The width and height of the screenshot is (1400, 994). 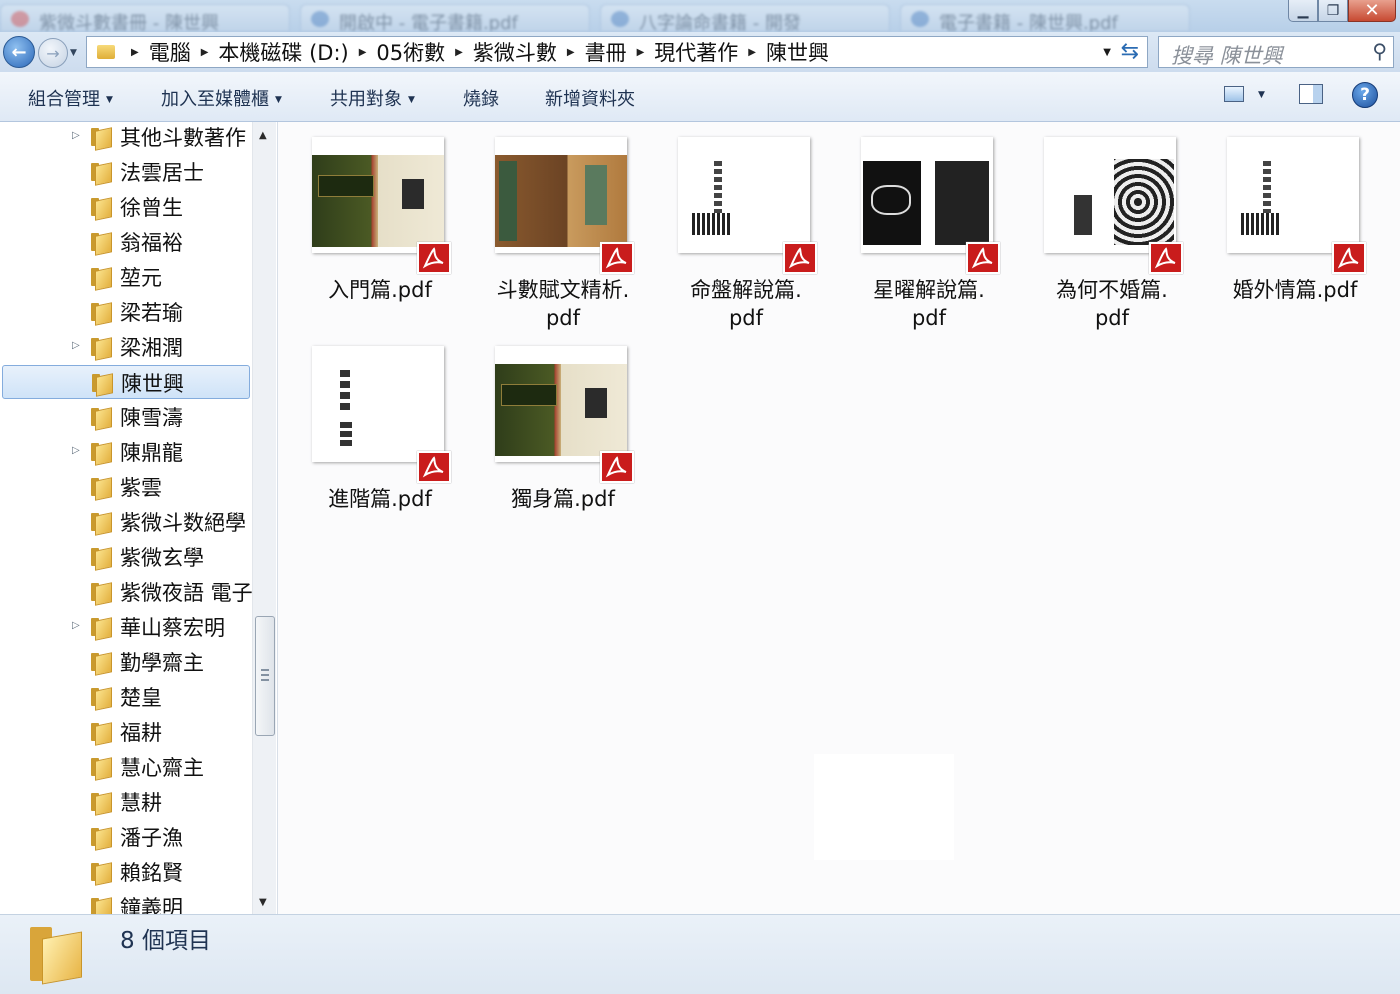 What do you see at coordinates (126, 487) in the screenshot?
I see `tree-item: 紫雲` at bounding box center [126, 487].